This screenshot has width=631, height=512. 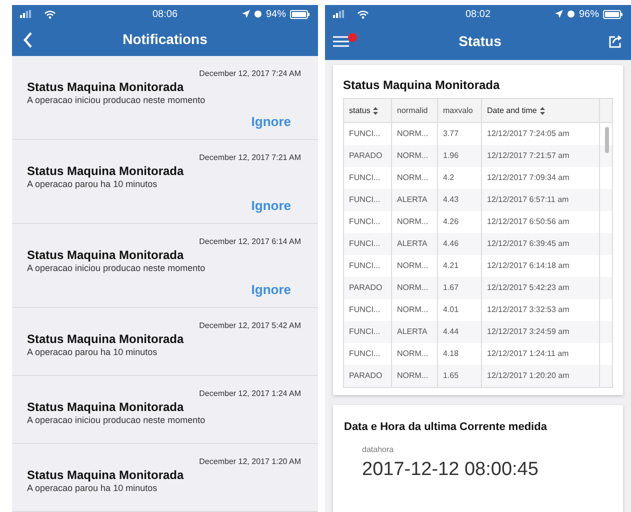 What do you see at coordinates (528, 376) in the screenshot?
I see `table-cell: 12/12/2017 1:20:20 am` at bounding box center [528, 376].